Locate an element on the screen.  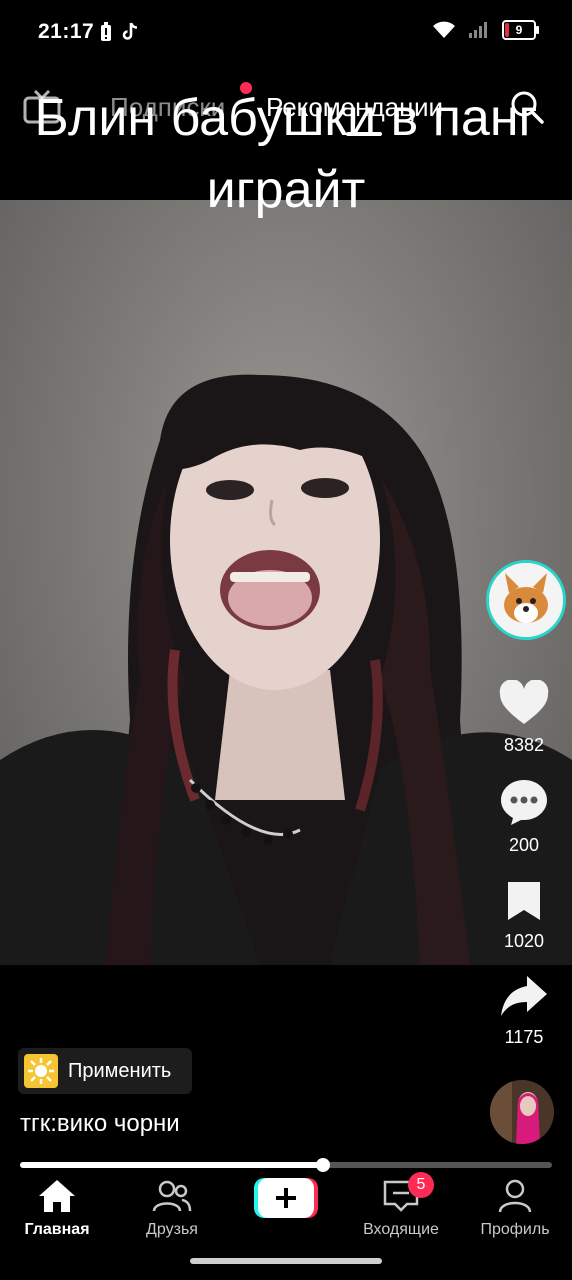
nav-profile: Профиль is located at coordinates (515, 1208).